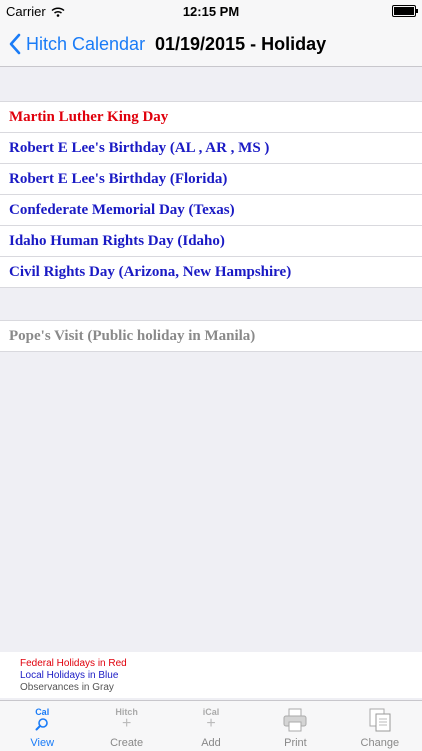  Describe the element at coordinates (211, 179) in the screenshot. I see `holiday-row: Robert E Lee's Birthday (Florida)` at that location.